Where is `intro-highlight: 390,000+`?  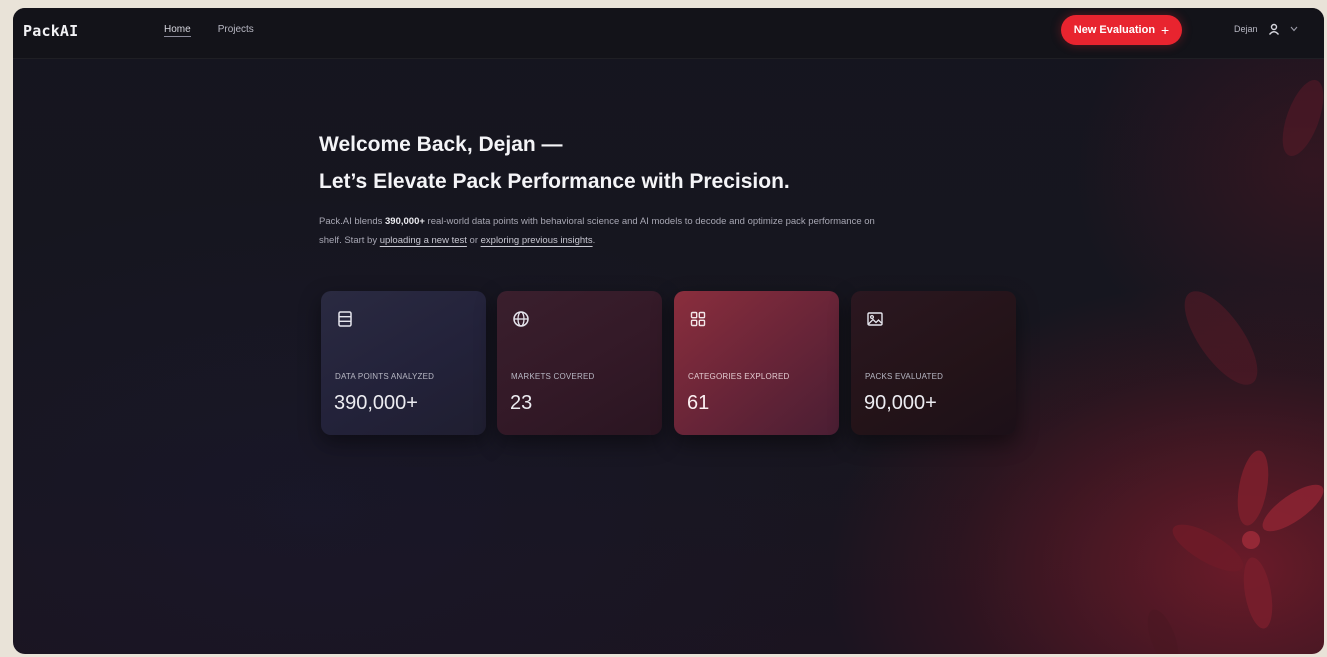 intro-highlight: 390,000+ is located at coordinates (405, 221).